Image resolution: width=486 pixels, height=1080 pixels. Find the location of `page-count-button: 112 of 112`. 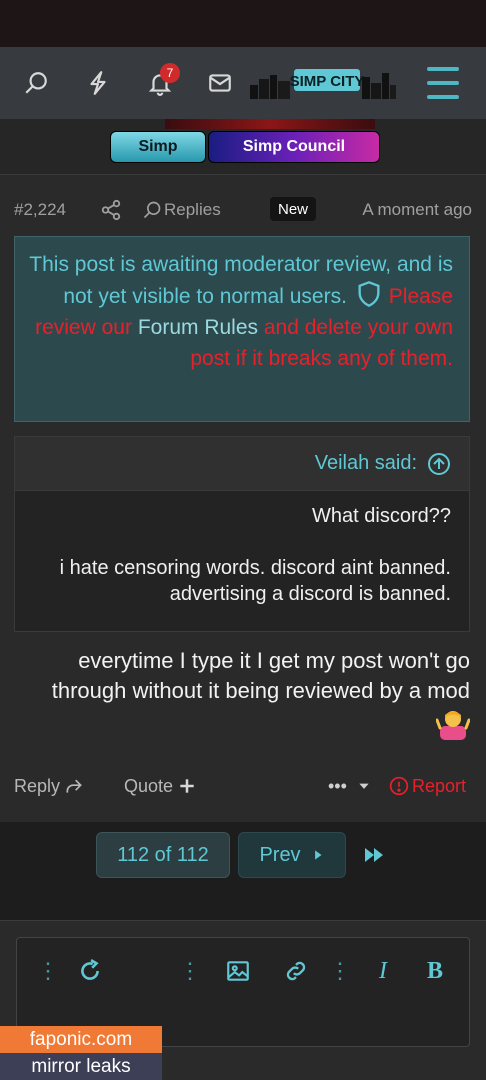

page-count-button: 112 of 112 is located at coordinates (163, 855).